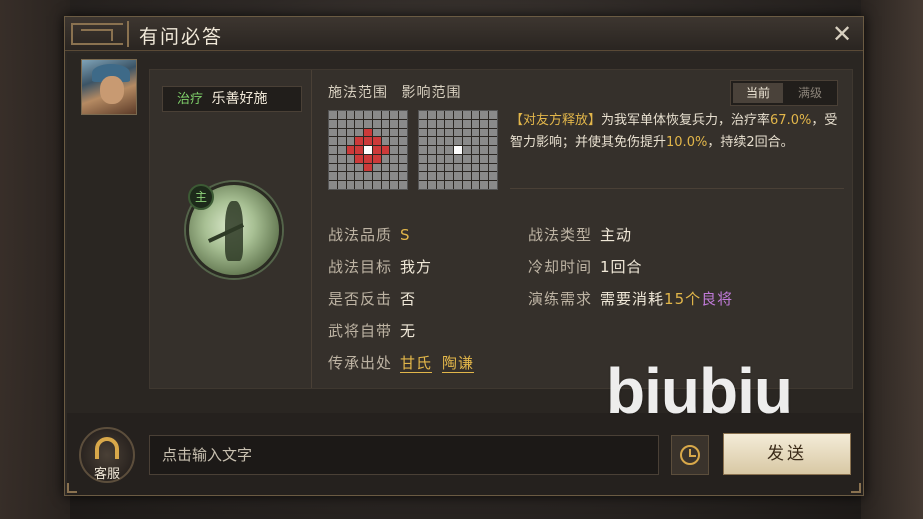 The height and width of the screenshot is (519, 923). What do you see at coordinates (585, 266) in the screenshot?
I see `attr-cooldown: 冷却时间 1回合` at bounding box center [585, 266].